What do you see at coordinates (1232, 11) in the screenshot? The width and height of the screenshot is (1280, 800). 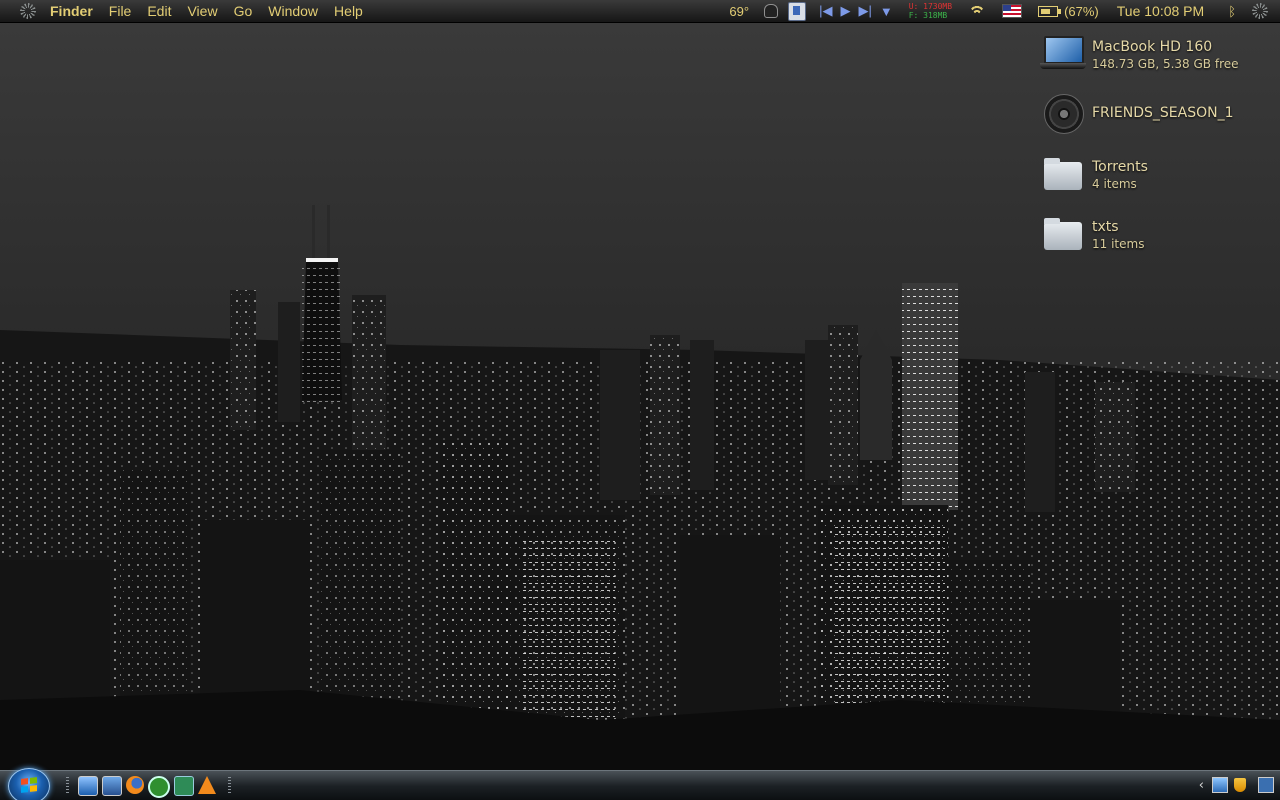 I see `bluetooth-icon: ᛒ` at bounding box center [1232, 11].